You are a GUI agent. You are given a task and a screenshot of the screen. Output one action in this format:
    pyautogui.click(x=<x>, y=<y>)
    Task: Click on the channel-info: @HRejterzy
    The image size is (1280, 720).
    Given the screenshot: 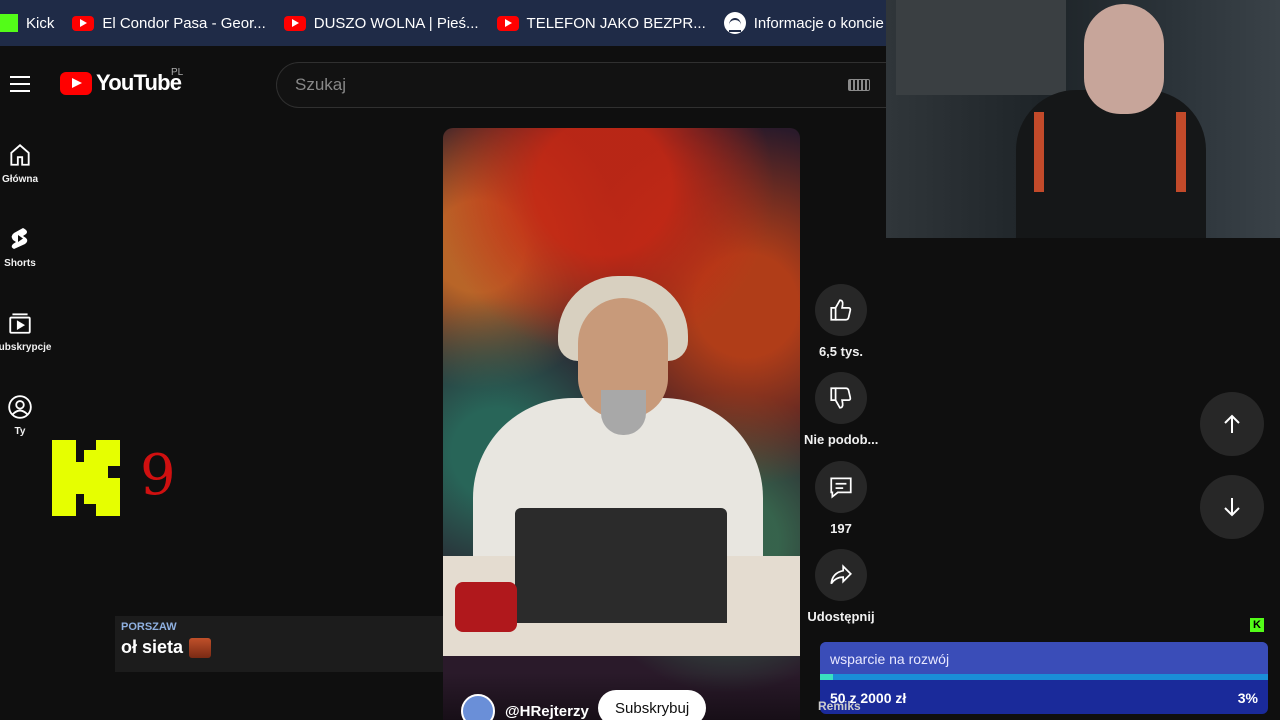 What is the action you would take?
    pyautogui.click(x=525, y=707)
    